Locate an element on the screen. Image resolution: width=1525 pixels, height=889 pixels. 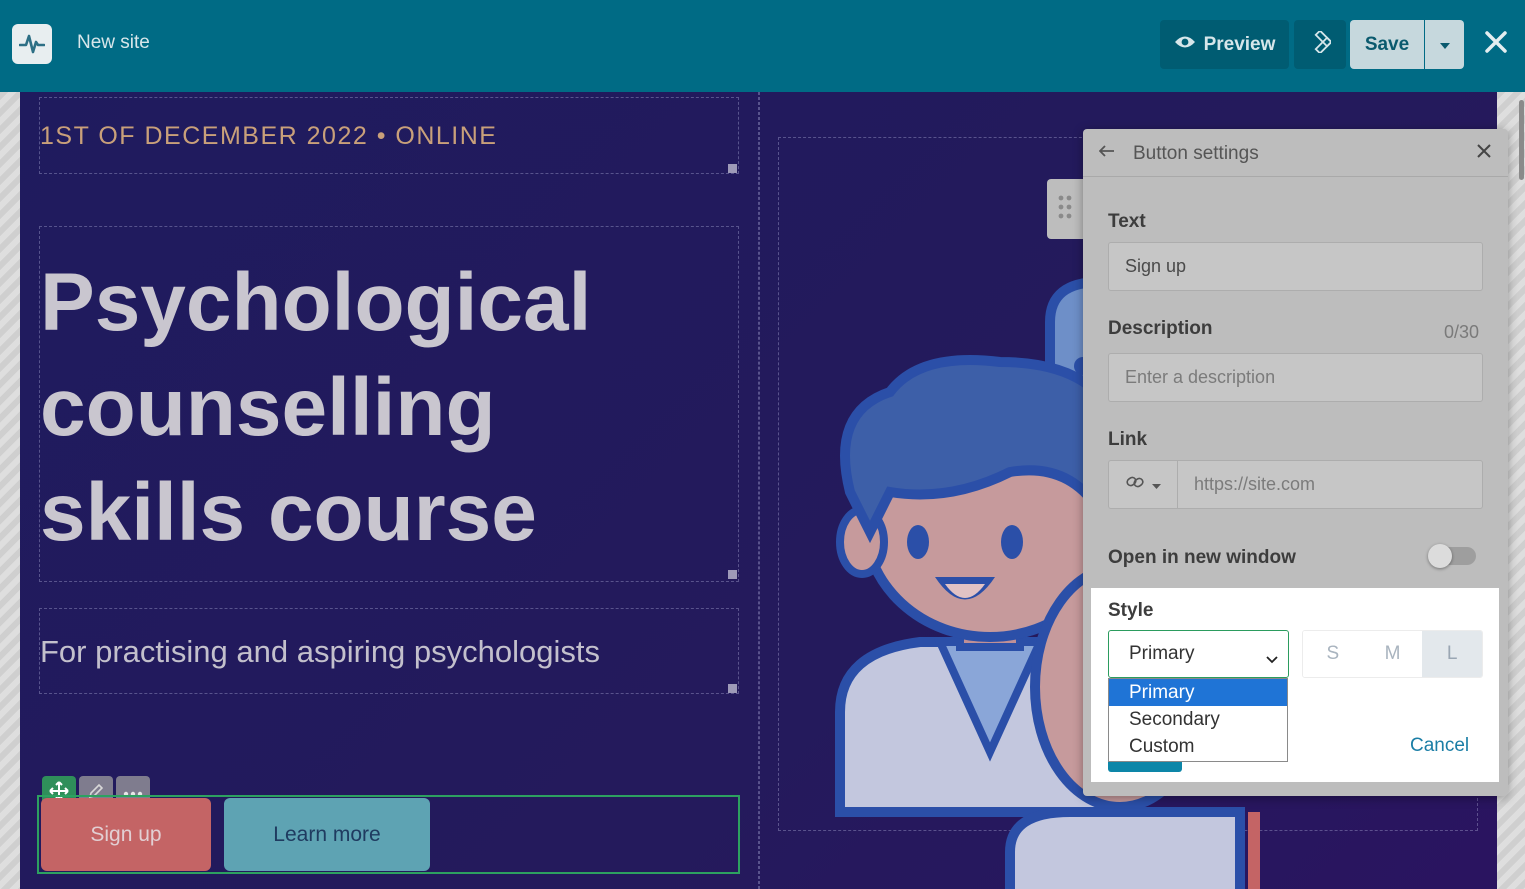
app-logo-icon is located at coordinates (32, 44).